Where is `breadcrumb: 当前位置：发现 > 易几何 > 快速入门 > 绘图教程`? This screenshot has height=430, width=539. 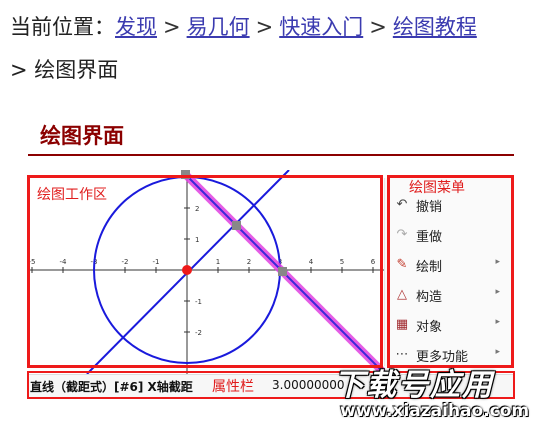 breadcrumb: 当前位置：发现 > 易几何 > 快速入门 > 绘图教程 is located at coordinates (243, 27).